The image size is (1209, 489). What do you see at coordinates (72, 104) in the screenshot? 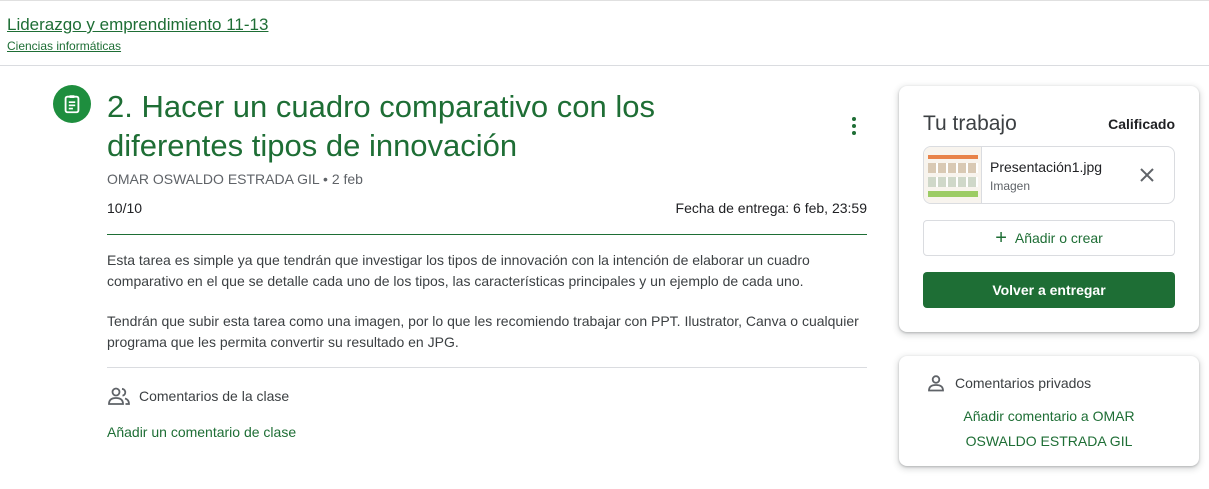
I see `assignment-icon` at bounding box center [72, 104].